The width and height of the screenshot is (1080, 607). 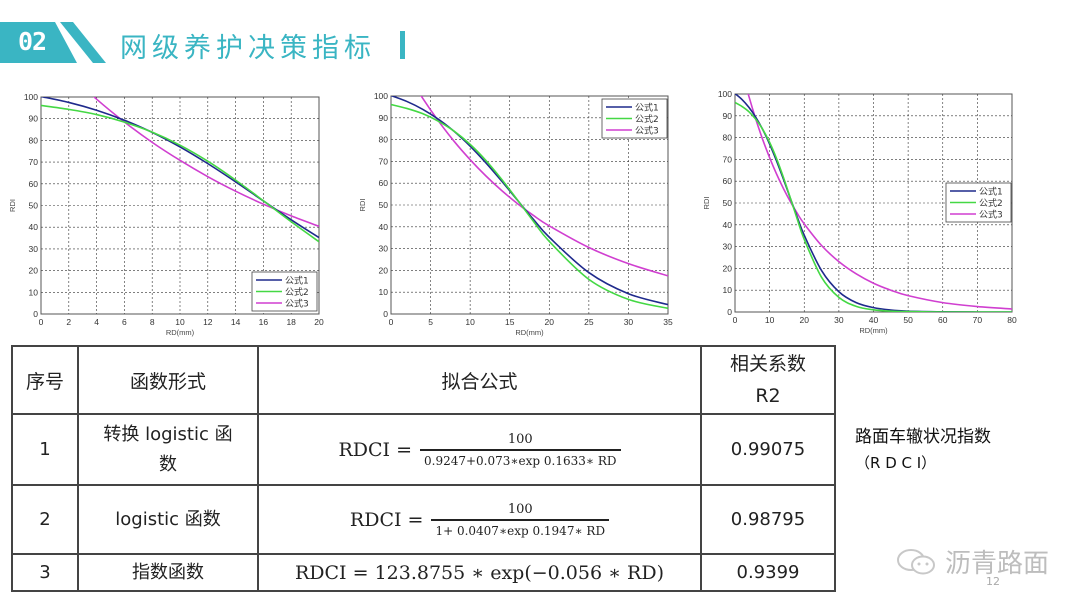 I want to click on row-formula: RDCI = 100 0.9247+0.073∗exp 0.1633∗ RD, so click(x=479, y=449).